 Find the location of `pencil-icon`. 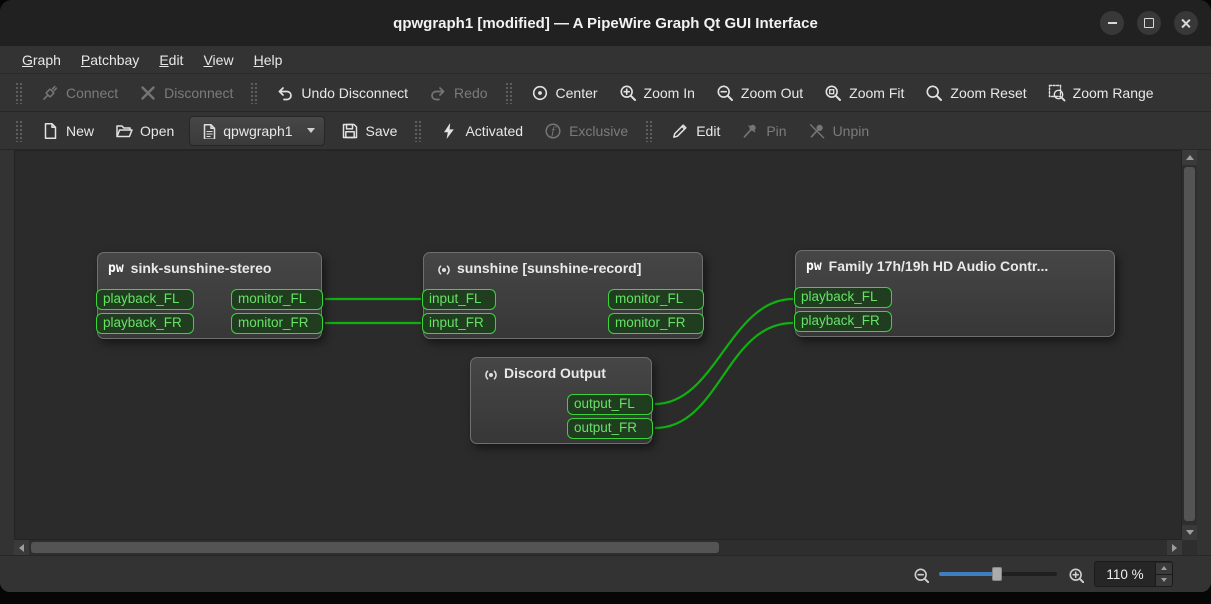

pencil-icon is located at coordinates (680, 131).